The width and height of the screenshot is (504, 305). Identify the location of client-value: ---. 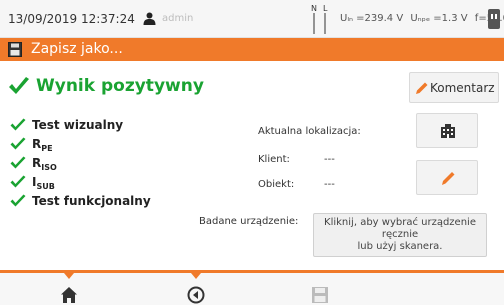
(329, 159).